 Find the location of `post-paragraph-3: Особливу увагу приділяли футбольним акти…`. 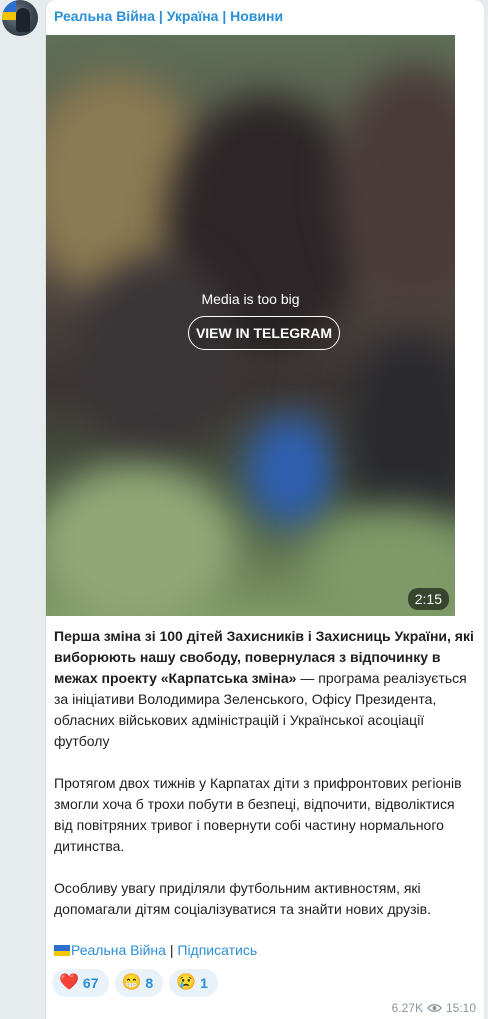

post-paragraph-3: Особливу увагу приділяли футбольним акти… is located at coordinates (242, 898).